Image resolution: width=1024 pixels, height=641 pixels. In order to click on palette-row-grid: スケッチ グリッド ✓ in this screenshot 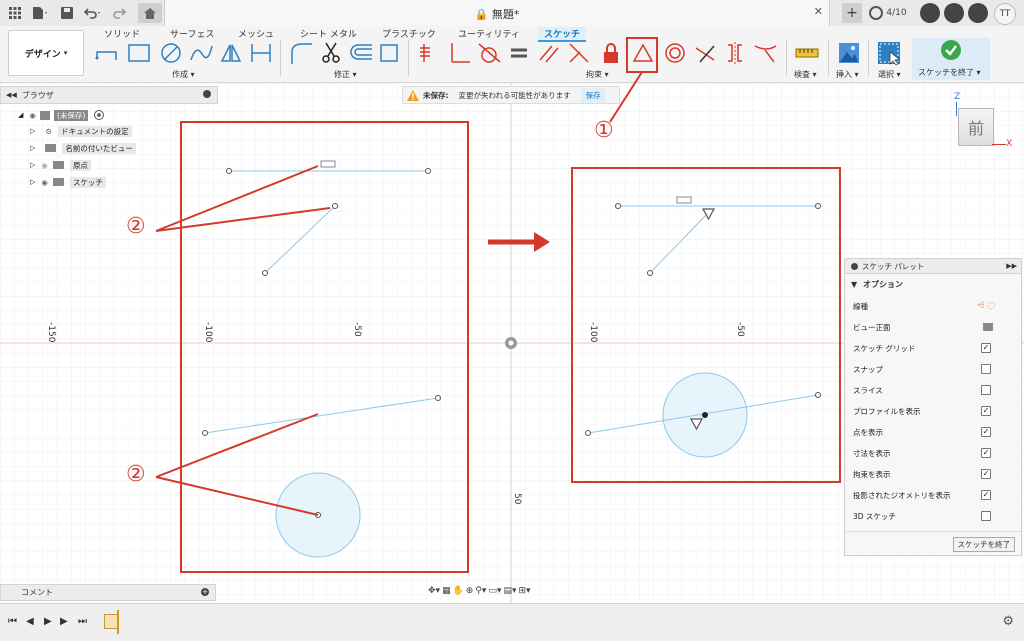, I will do `click(933, 348)`.